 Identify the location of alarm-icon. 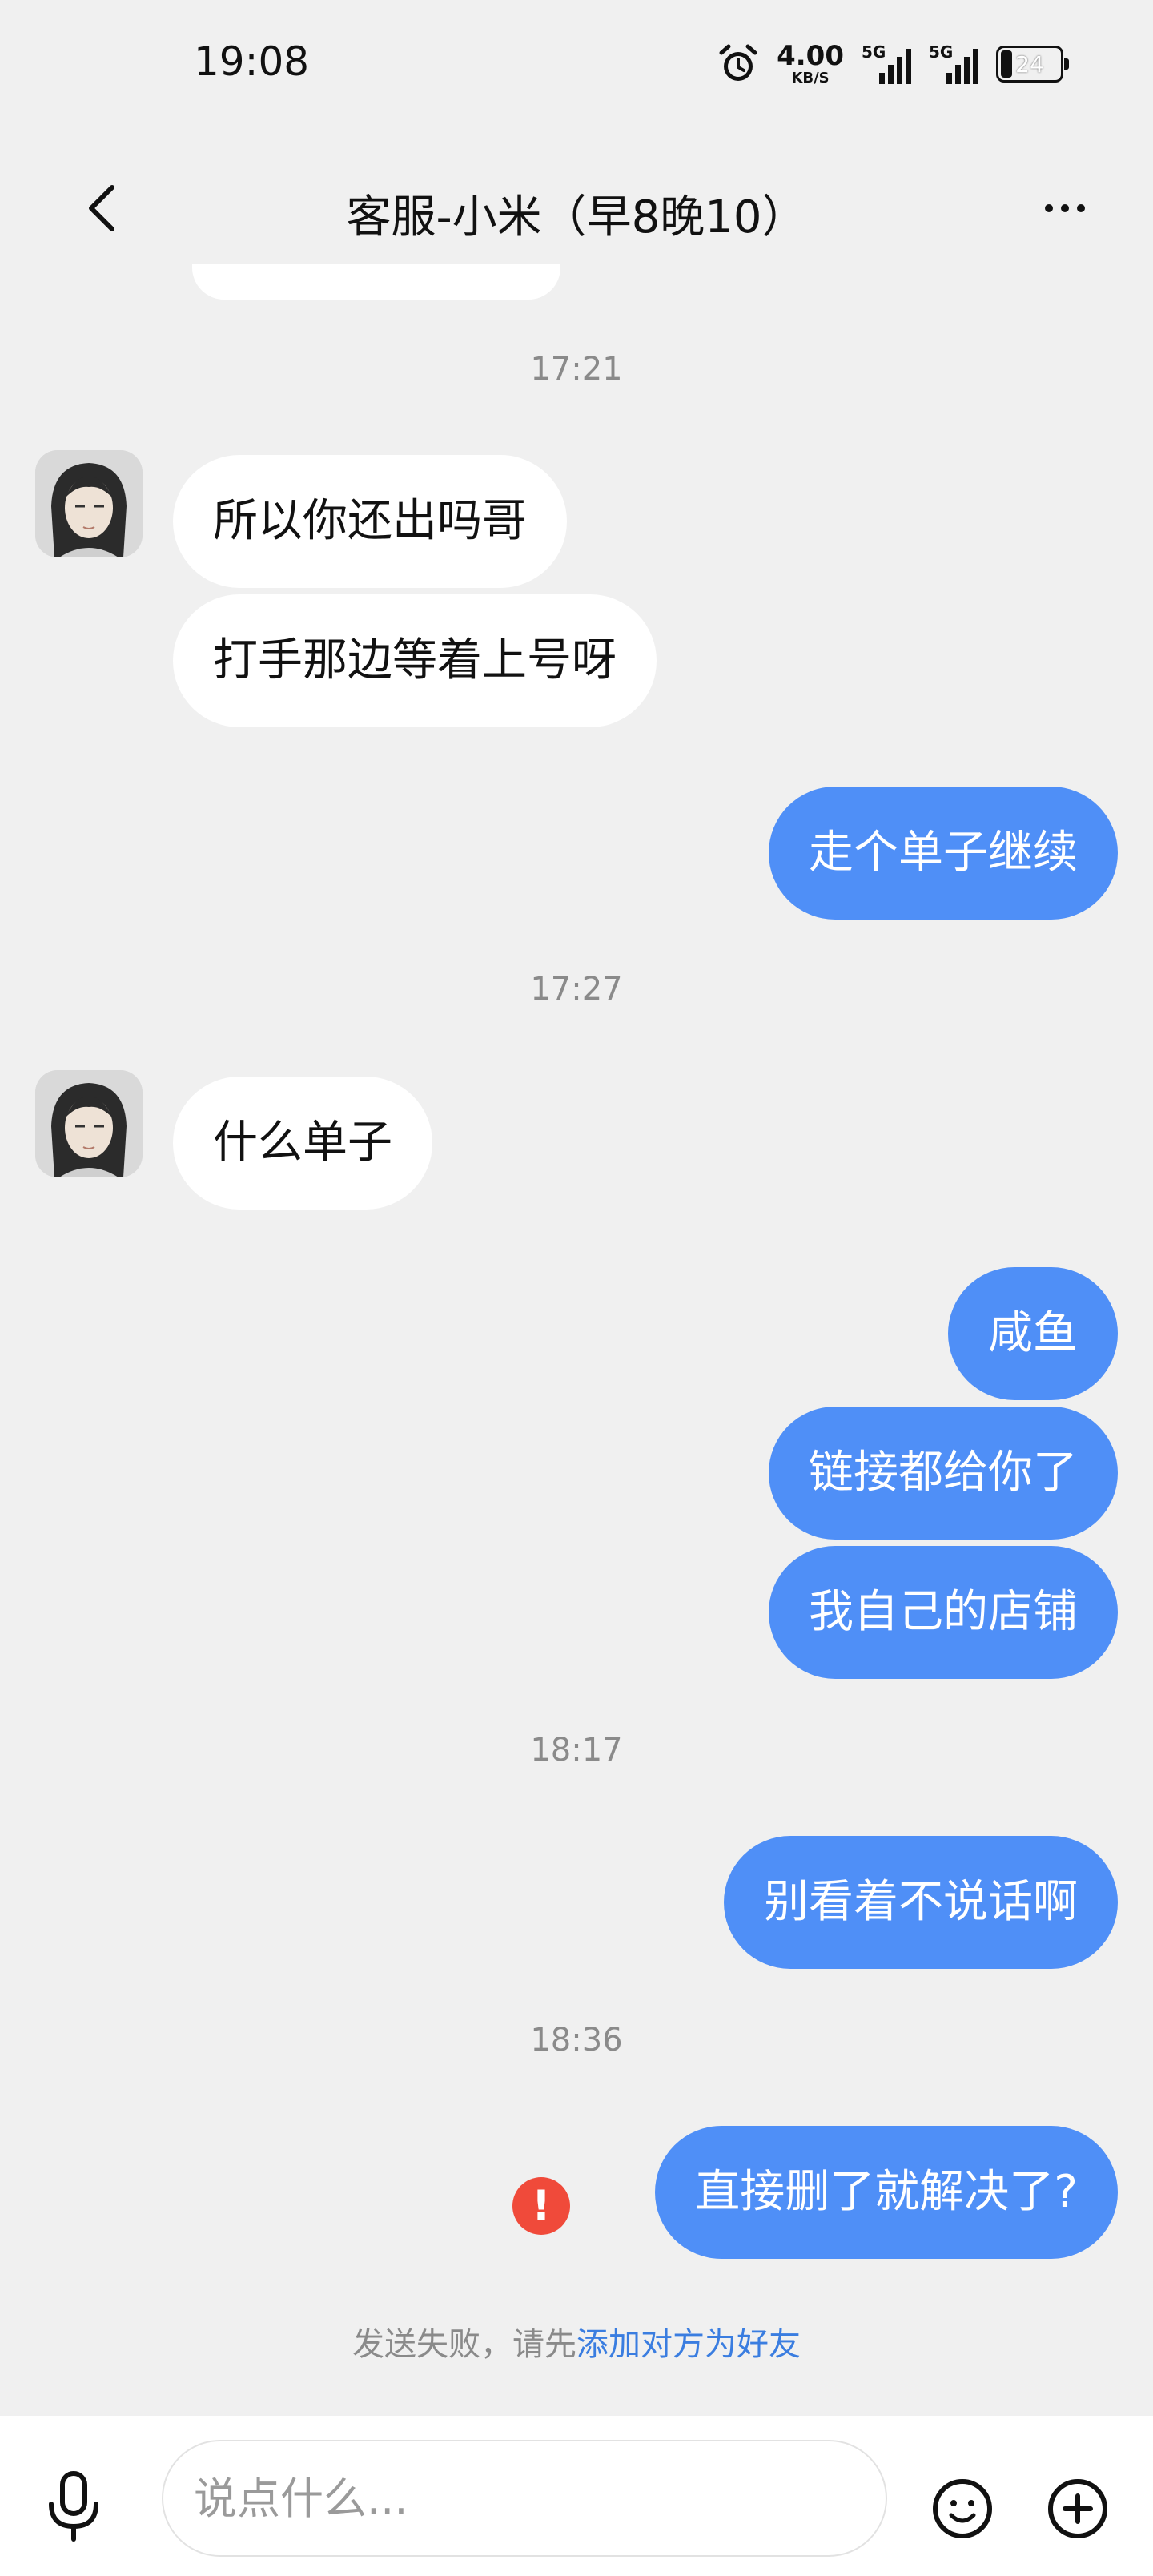
(738, 62).